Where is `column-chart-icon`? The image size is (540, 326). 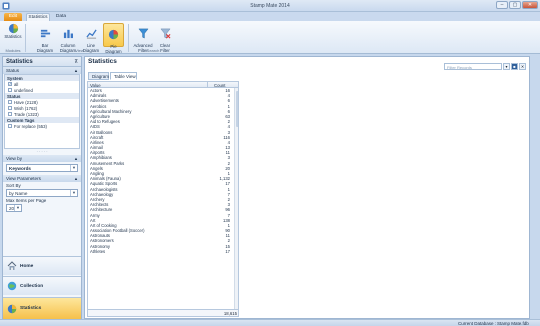
column-chart-icon is located at coordinates (68, 33).